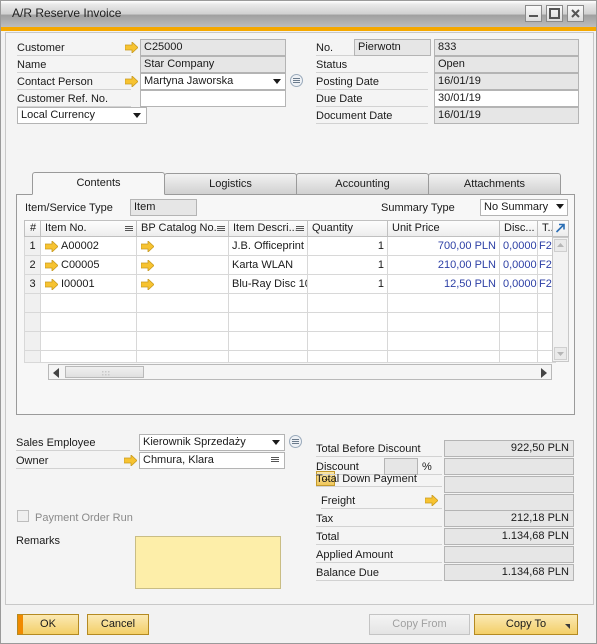 The image size is (597, 644). I want to click on customer-ref-input, so click(213, 98).